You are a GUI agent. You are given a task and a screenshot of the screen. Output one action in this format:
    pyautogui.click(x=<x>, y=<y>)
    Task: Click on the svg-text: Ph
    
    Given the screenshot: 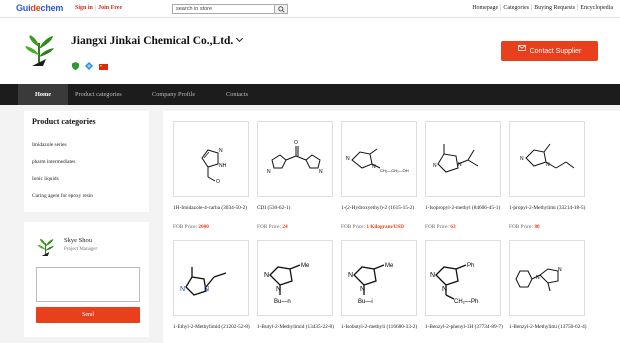 What is the action you would take?
    pyautogui.click(x=470, y=266)
    